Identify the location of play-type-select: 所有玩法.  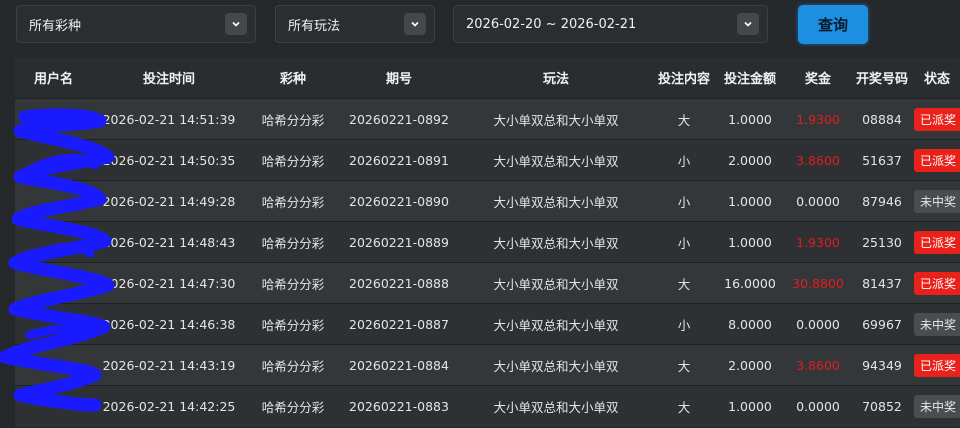
(355, 24).